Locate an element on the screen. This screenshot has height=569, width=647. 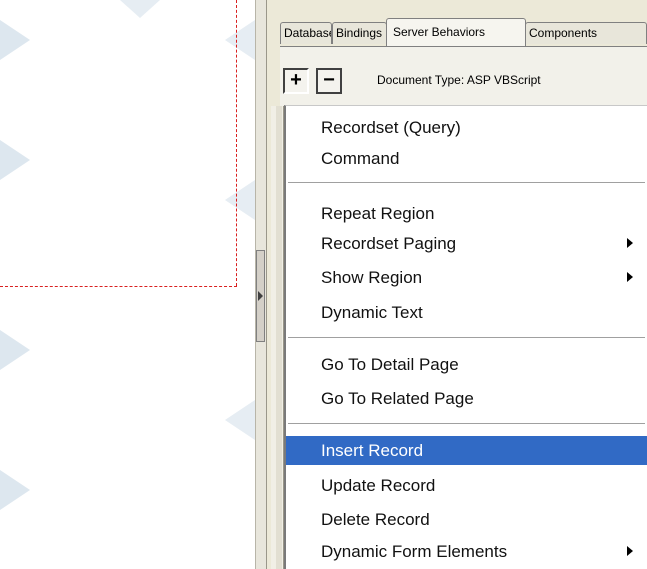
dashed-region-border-right is located at coordinates (236, 143).